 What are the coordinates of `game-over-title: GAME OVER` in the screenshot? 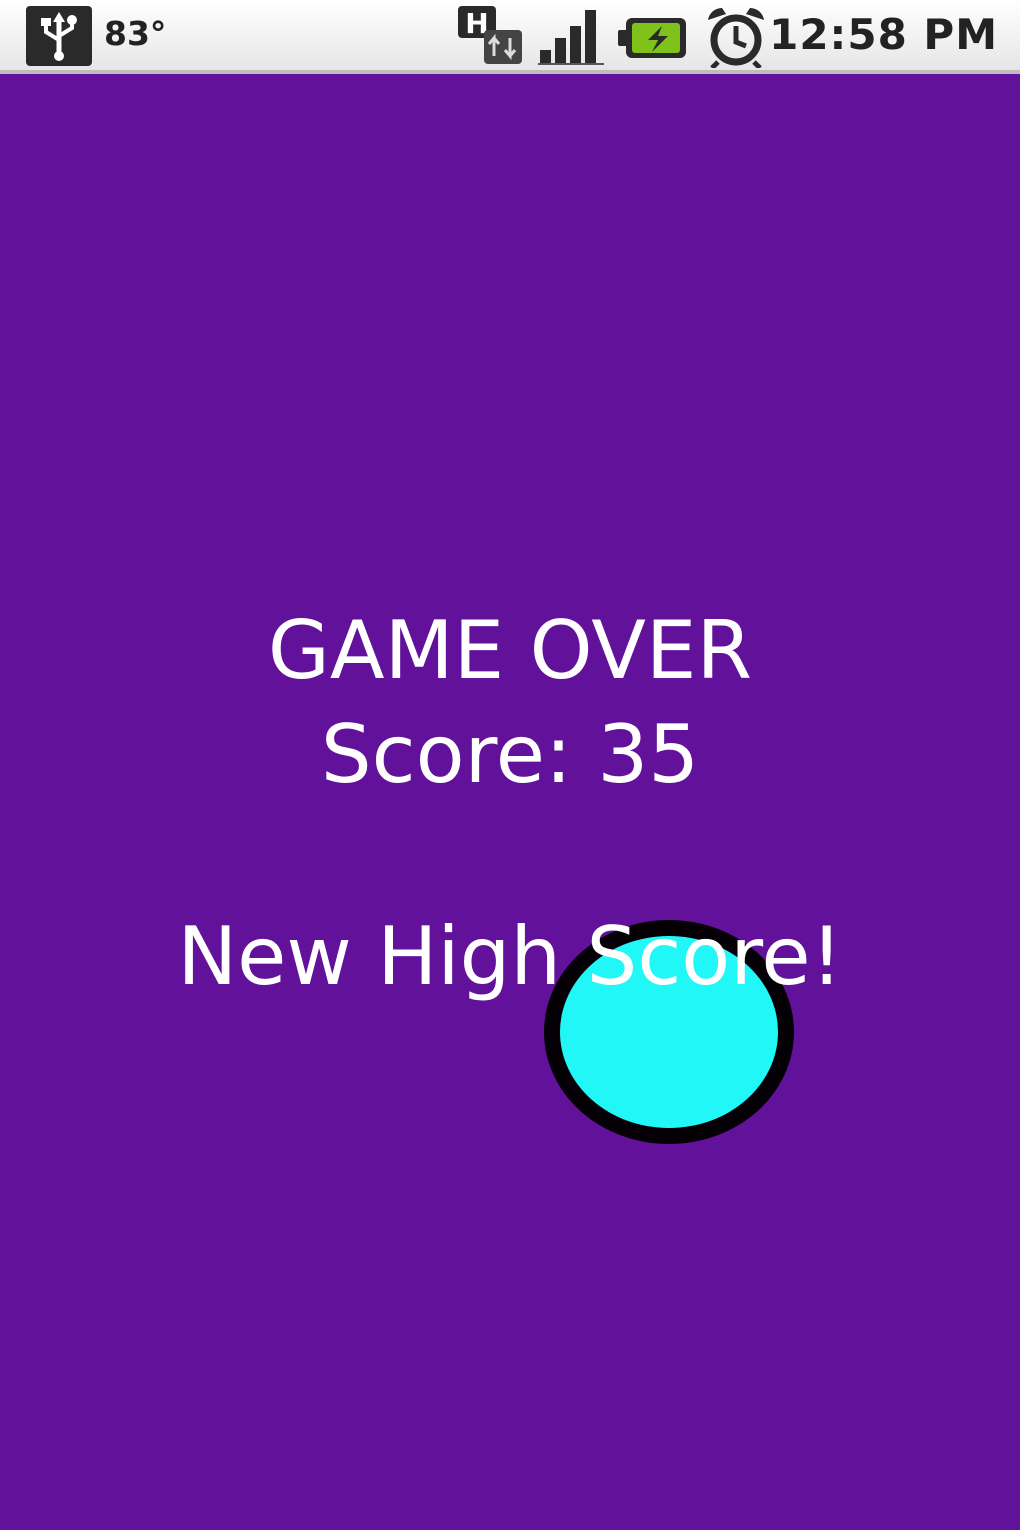 It's located at (510, 650).